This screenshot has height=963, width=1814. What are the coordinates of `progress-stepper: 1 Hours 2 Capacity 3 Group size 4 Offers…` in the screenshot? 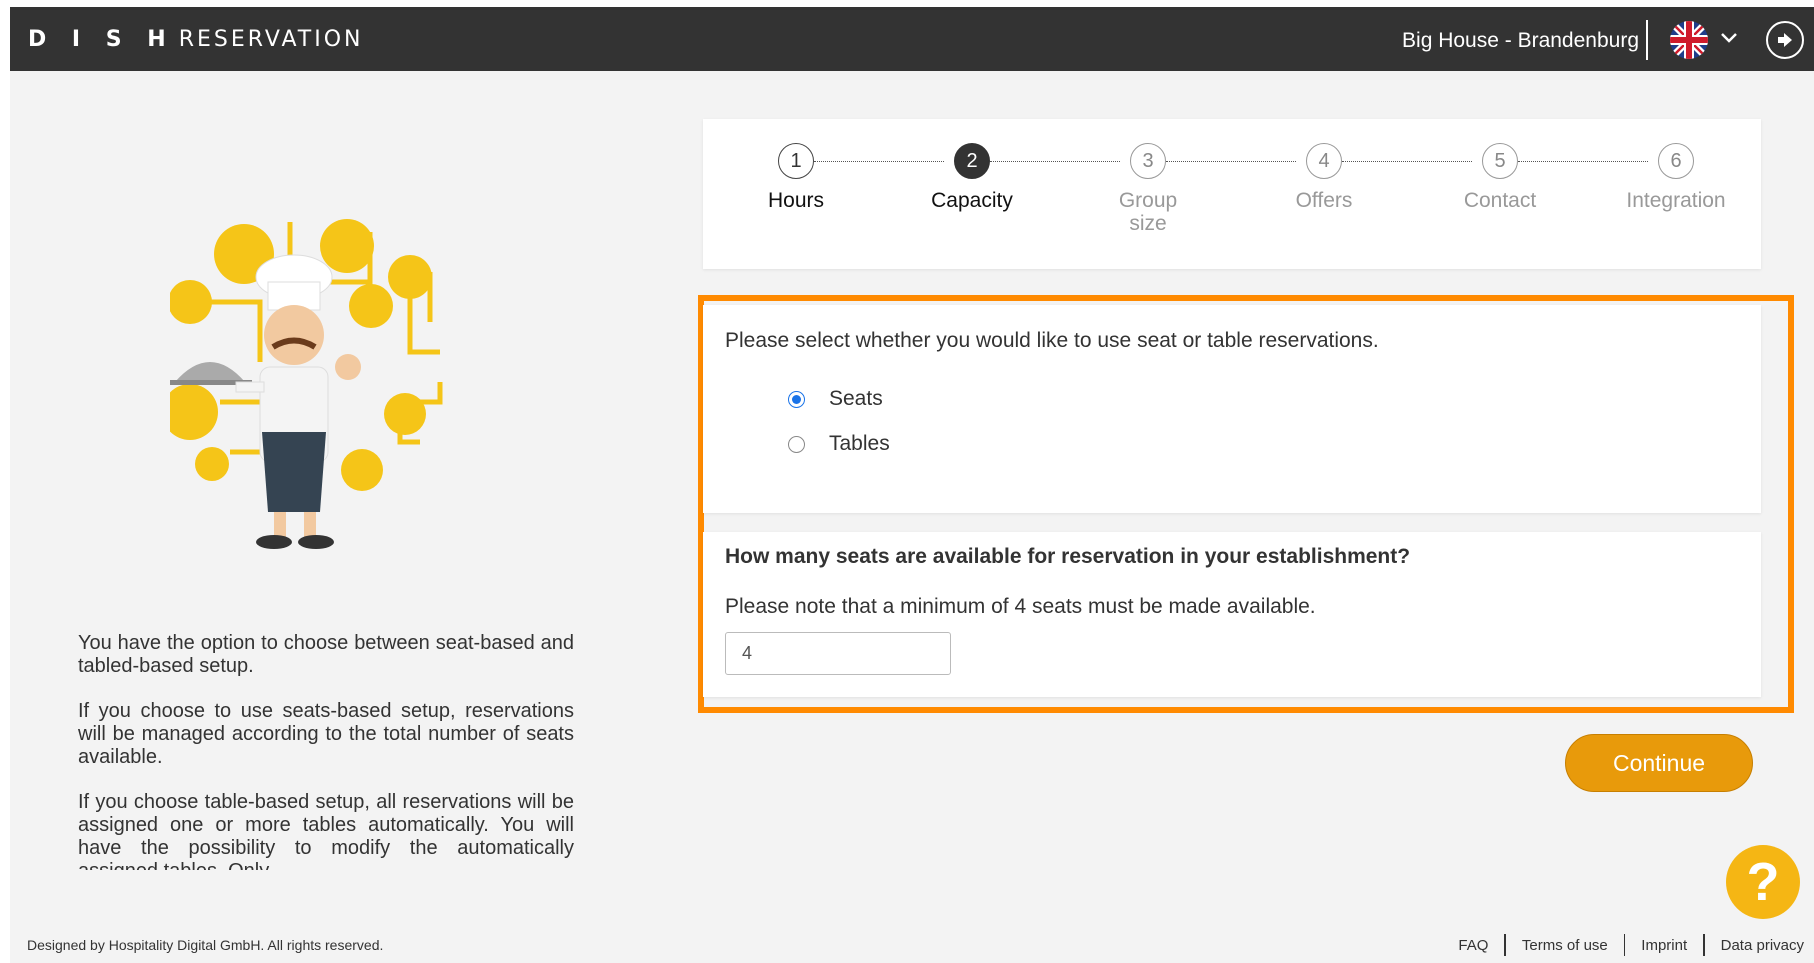 It's located at (1232, 194).